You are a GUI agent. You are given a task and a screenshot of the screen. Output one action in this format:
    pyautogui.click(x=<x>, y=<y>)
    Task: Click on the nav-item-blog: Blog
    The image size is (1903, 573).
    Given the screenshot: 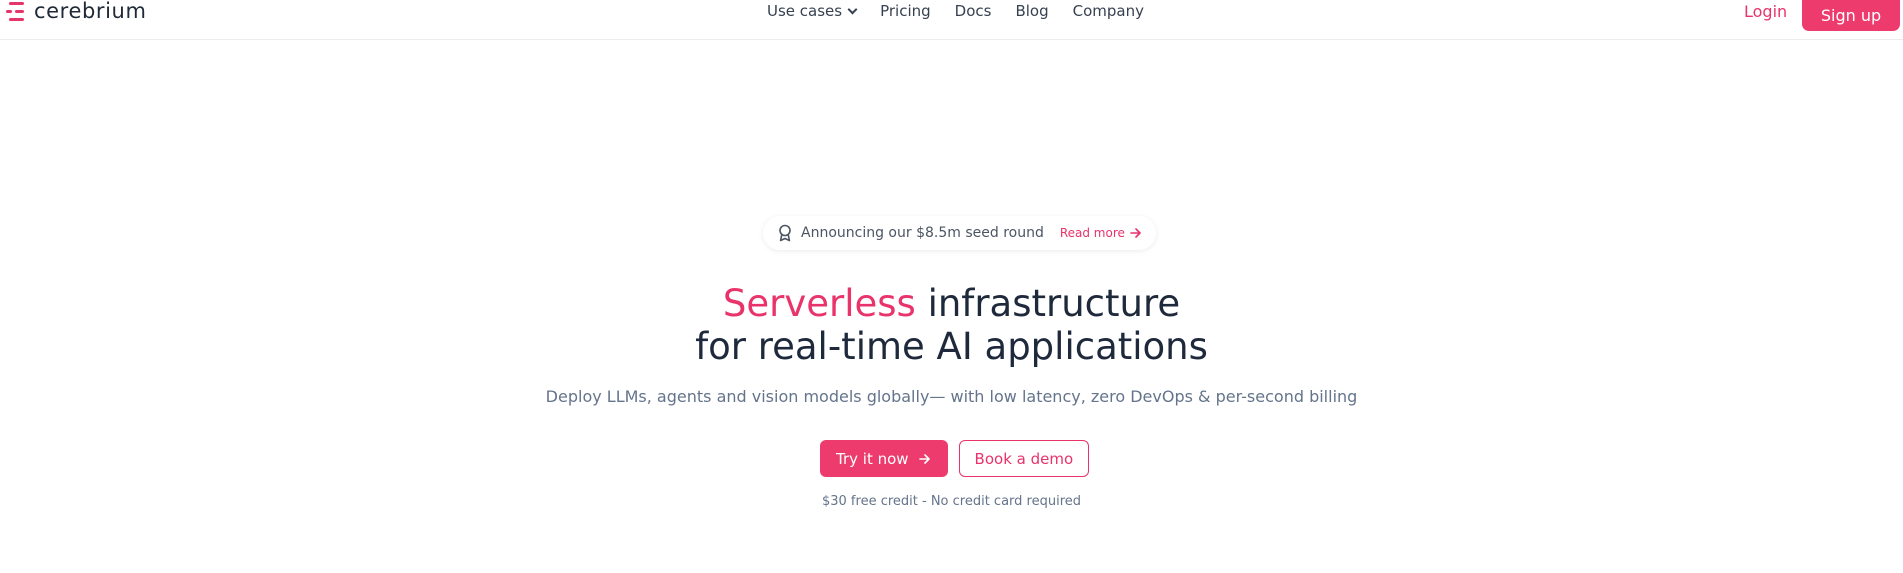 What is the action you would take?
    pyautogui.click(x=1031, y=11)
    